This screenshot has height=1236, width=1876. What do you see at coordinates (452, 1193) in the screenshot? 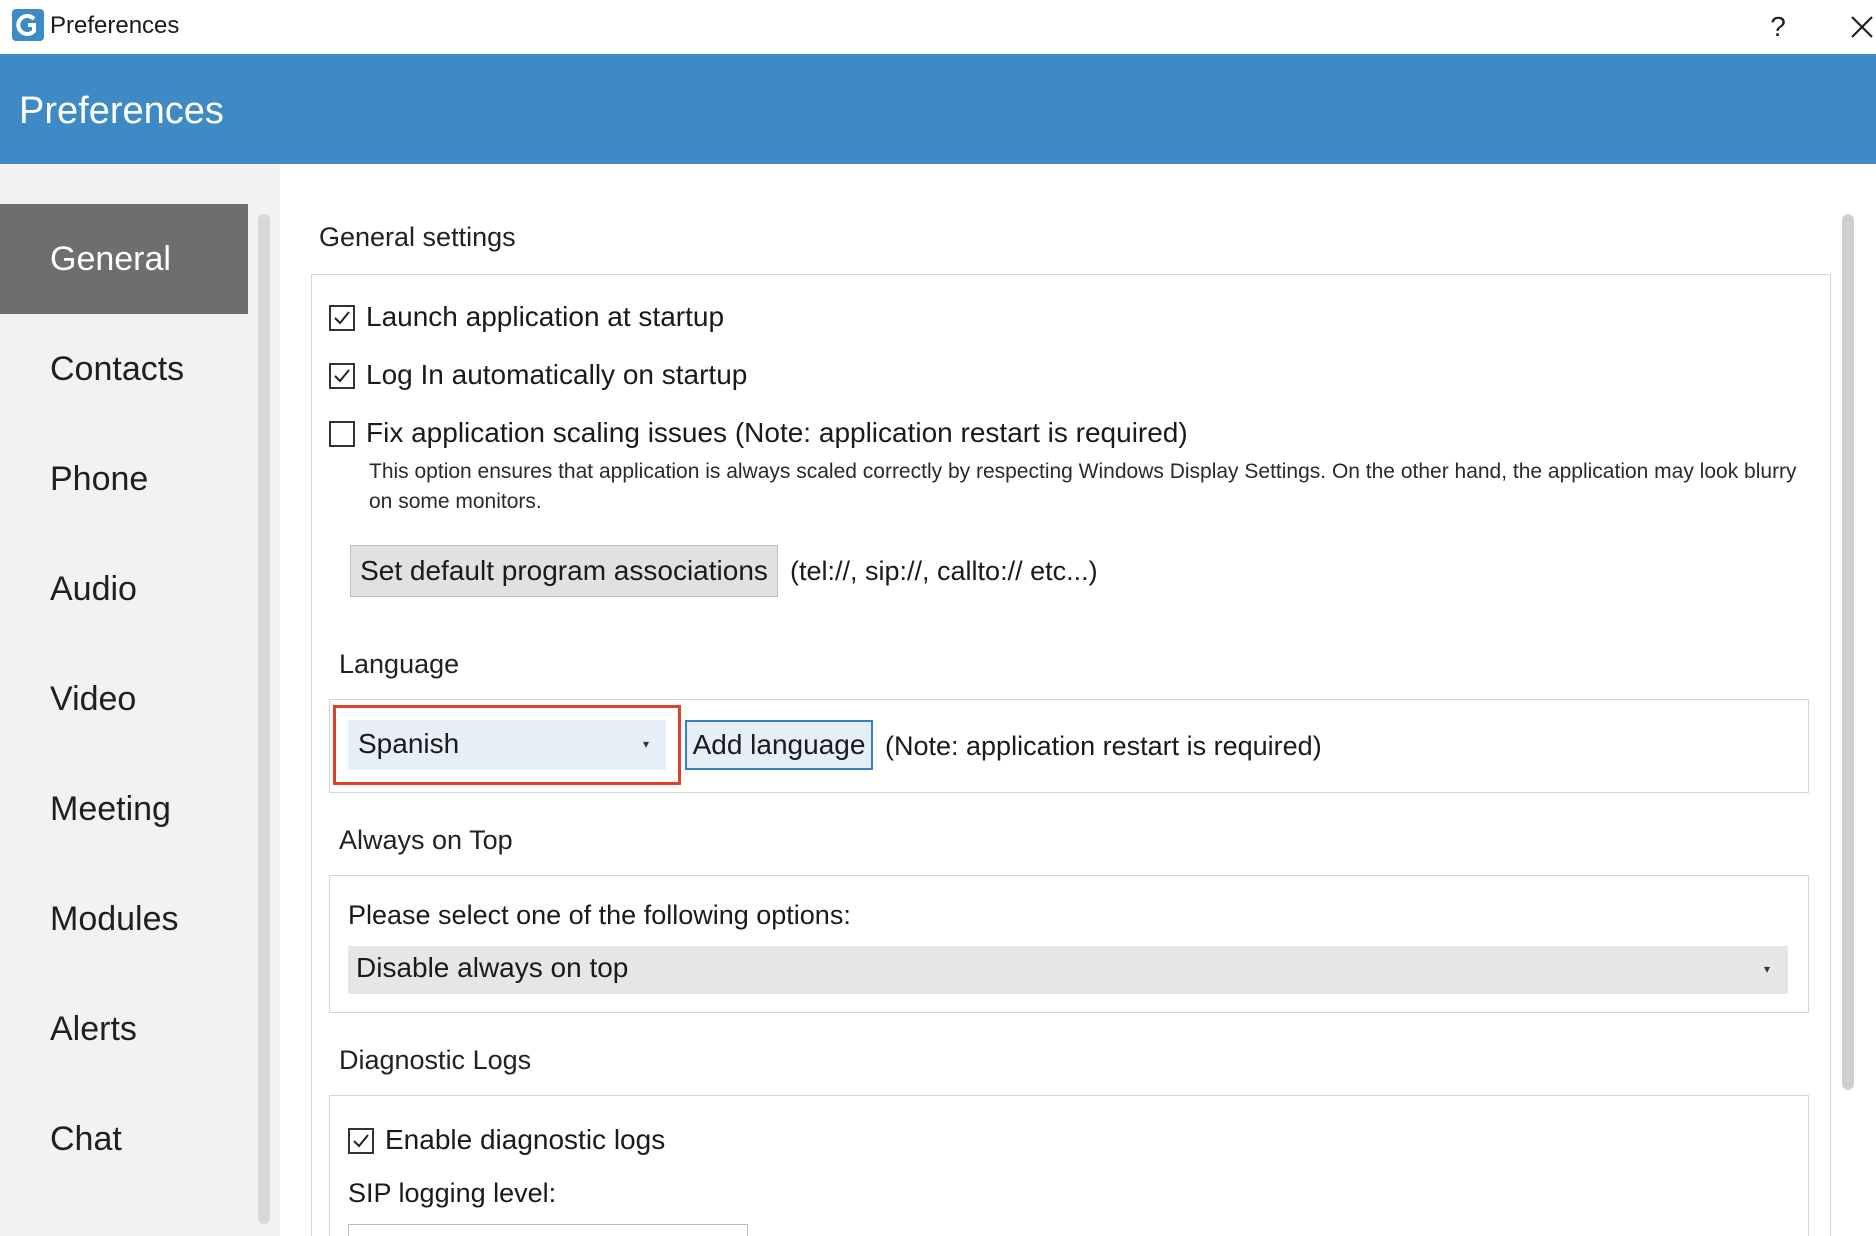
I see `sip-logging-level-label: SIP logging level:` at bounding box center [452, 1193].